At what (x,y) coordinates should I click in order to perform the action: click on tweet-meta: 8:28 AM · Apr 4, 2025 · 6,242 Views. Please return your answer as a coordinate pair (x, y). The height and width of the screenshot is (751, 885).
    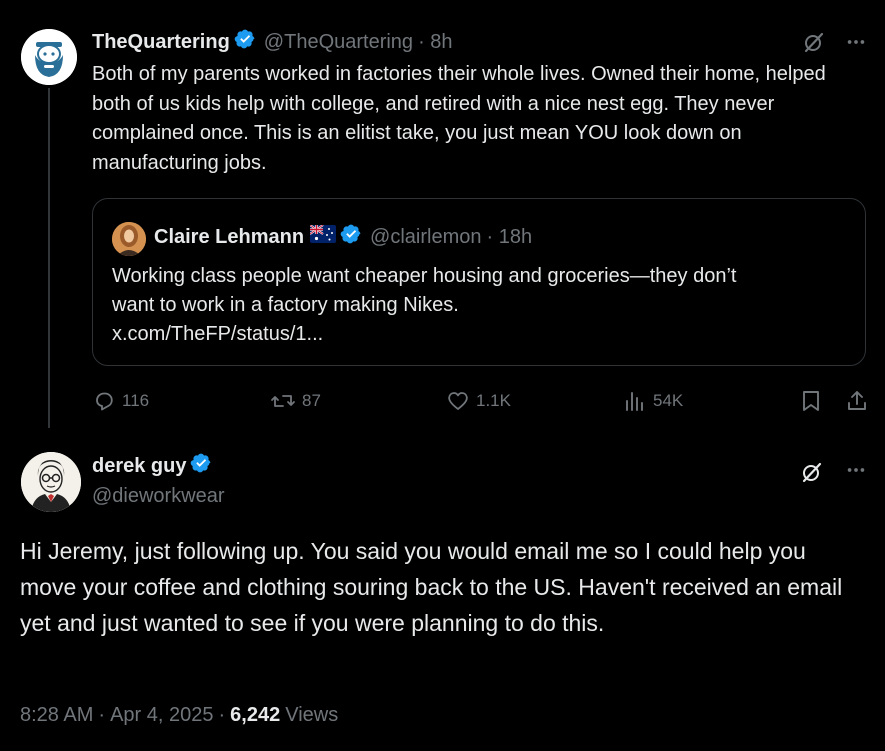
    Looking at the image, I should click on (179, 715).